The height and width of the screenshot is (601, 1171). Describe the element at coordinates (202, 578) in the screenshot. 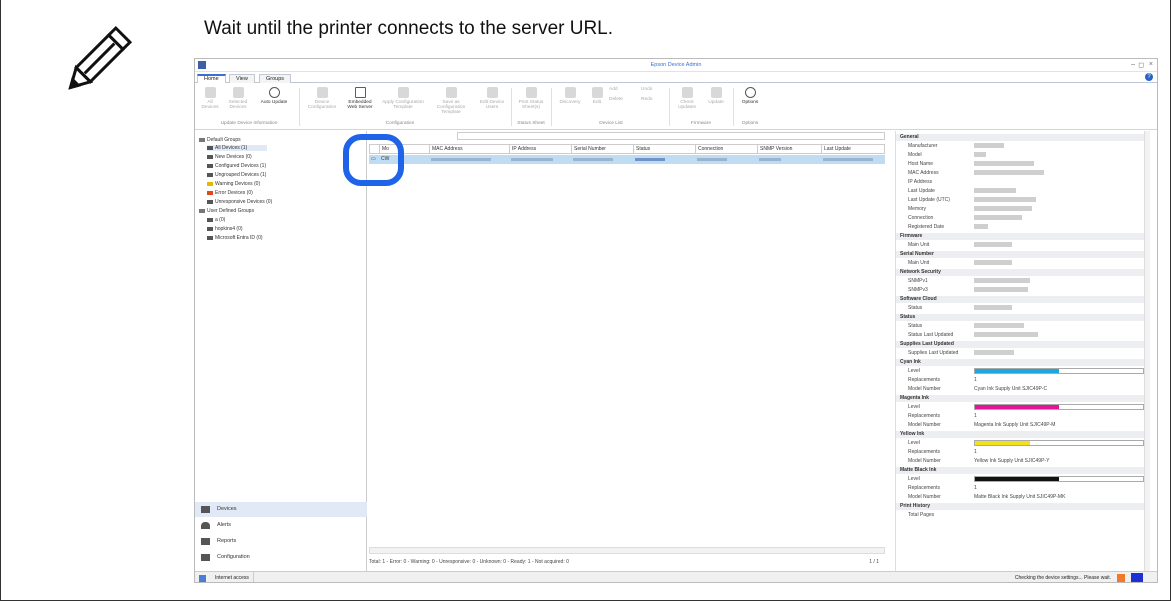

I see `network-icon` at that location.